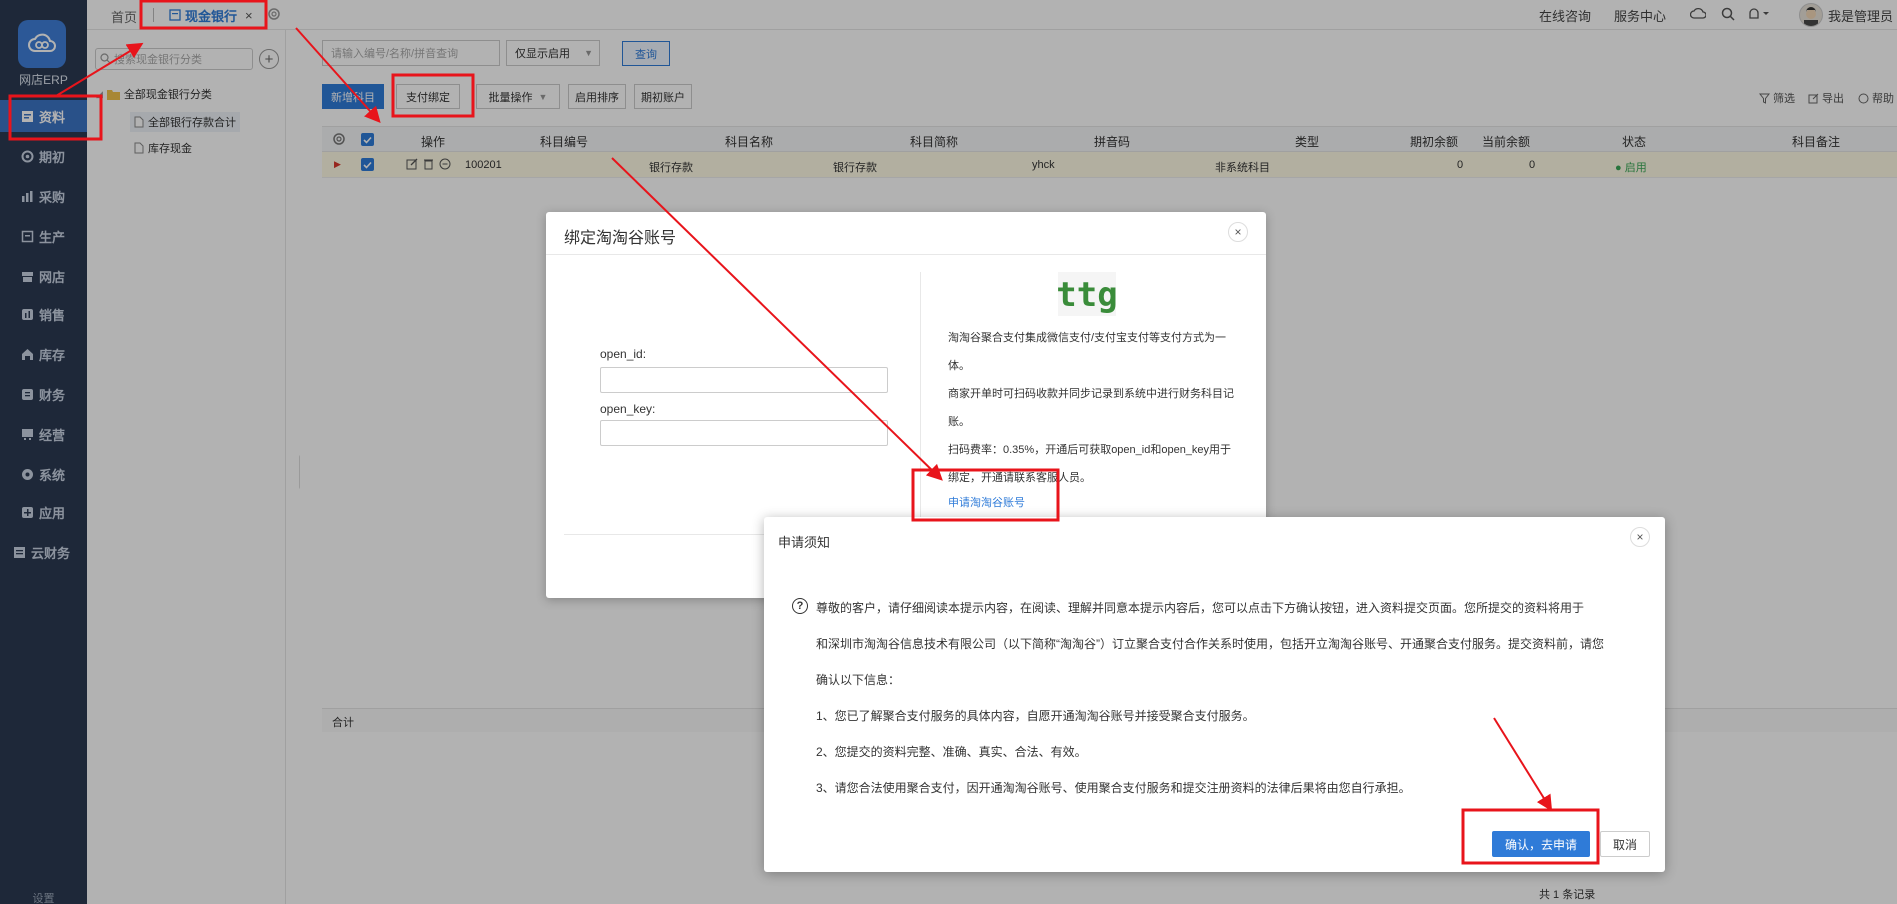  Describe the element at coordinates (623, 354) in the screenshot. I see `open-id-label: open_id:` at that location.